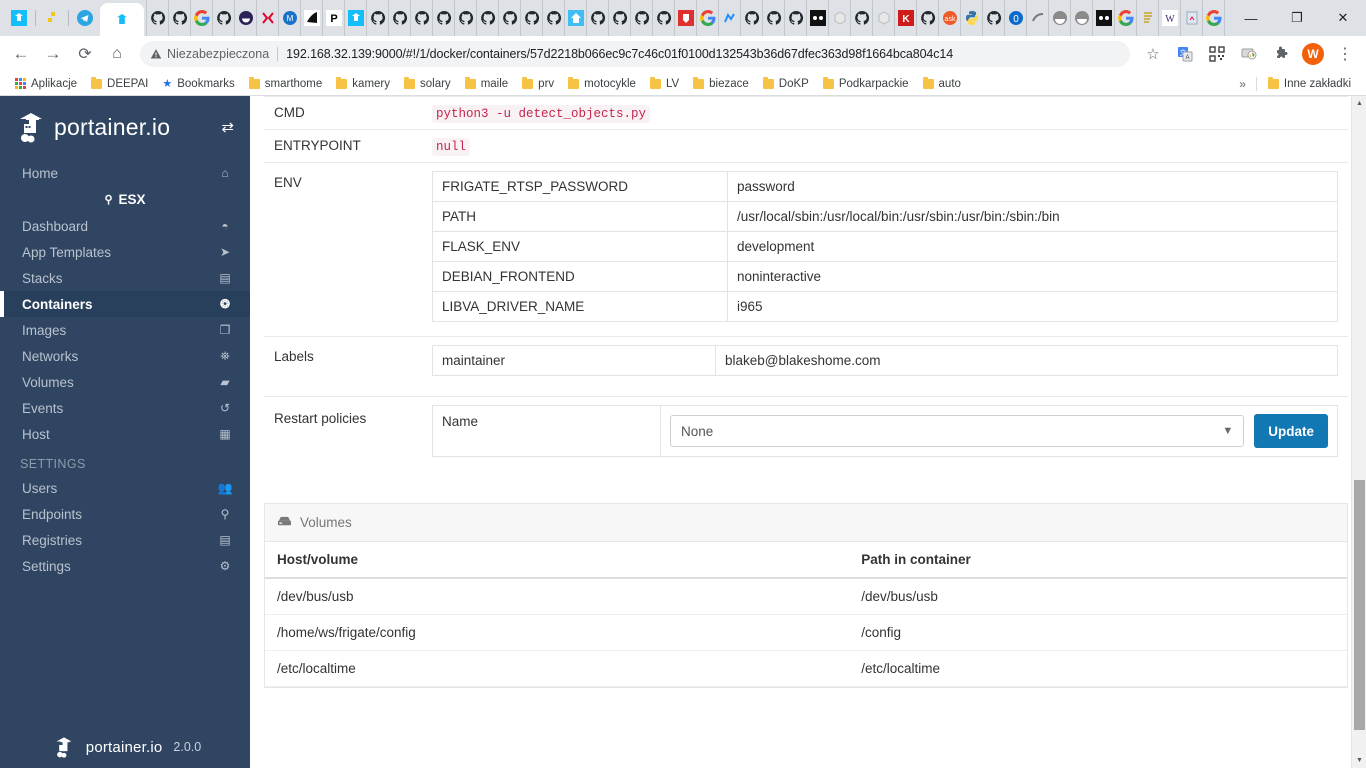 The width and height of the screenshot is (1366, 768). Describe the element at coordinates (125, 382) in the screenshot. I see `sidebar-item-volumes: Volumes ▰` at that location.